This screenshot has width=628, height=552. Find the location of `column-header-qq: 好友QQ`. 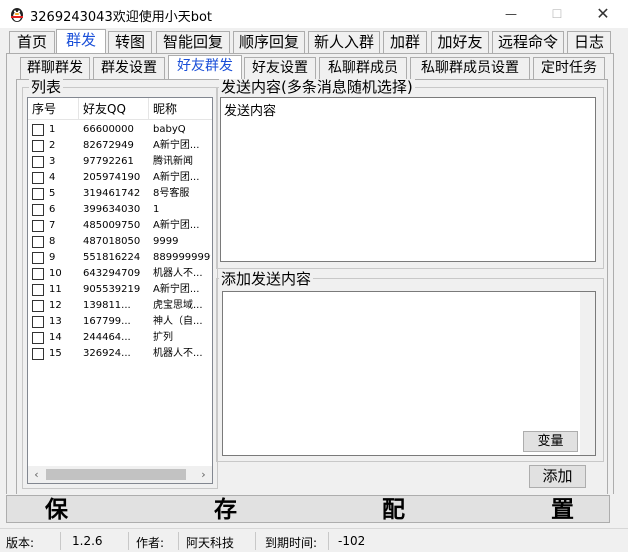

column-header-qq: 好友QQ is located at coordinates (114, 109).